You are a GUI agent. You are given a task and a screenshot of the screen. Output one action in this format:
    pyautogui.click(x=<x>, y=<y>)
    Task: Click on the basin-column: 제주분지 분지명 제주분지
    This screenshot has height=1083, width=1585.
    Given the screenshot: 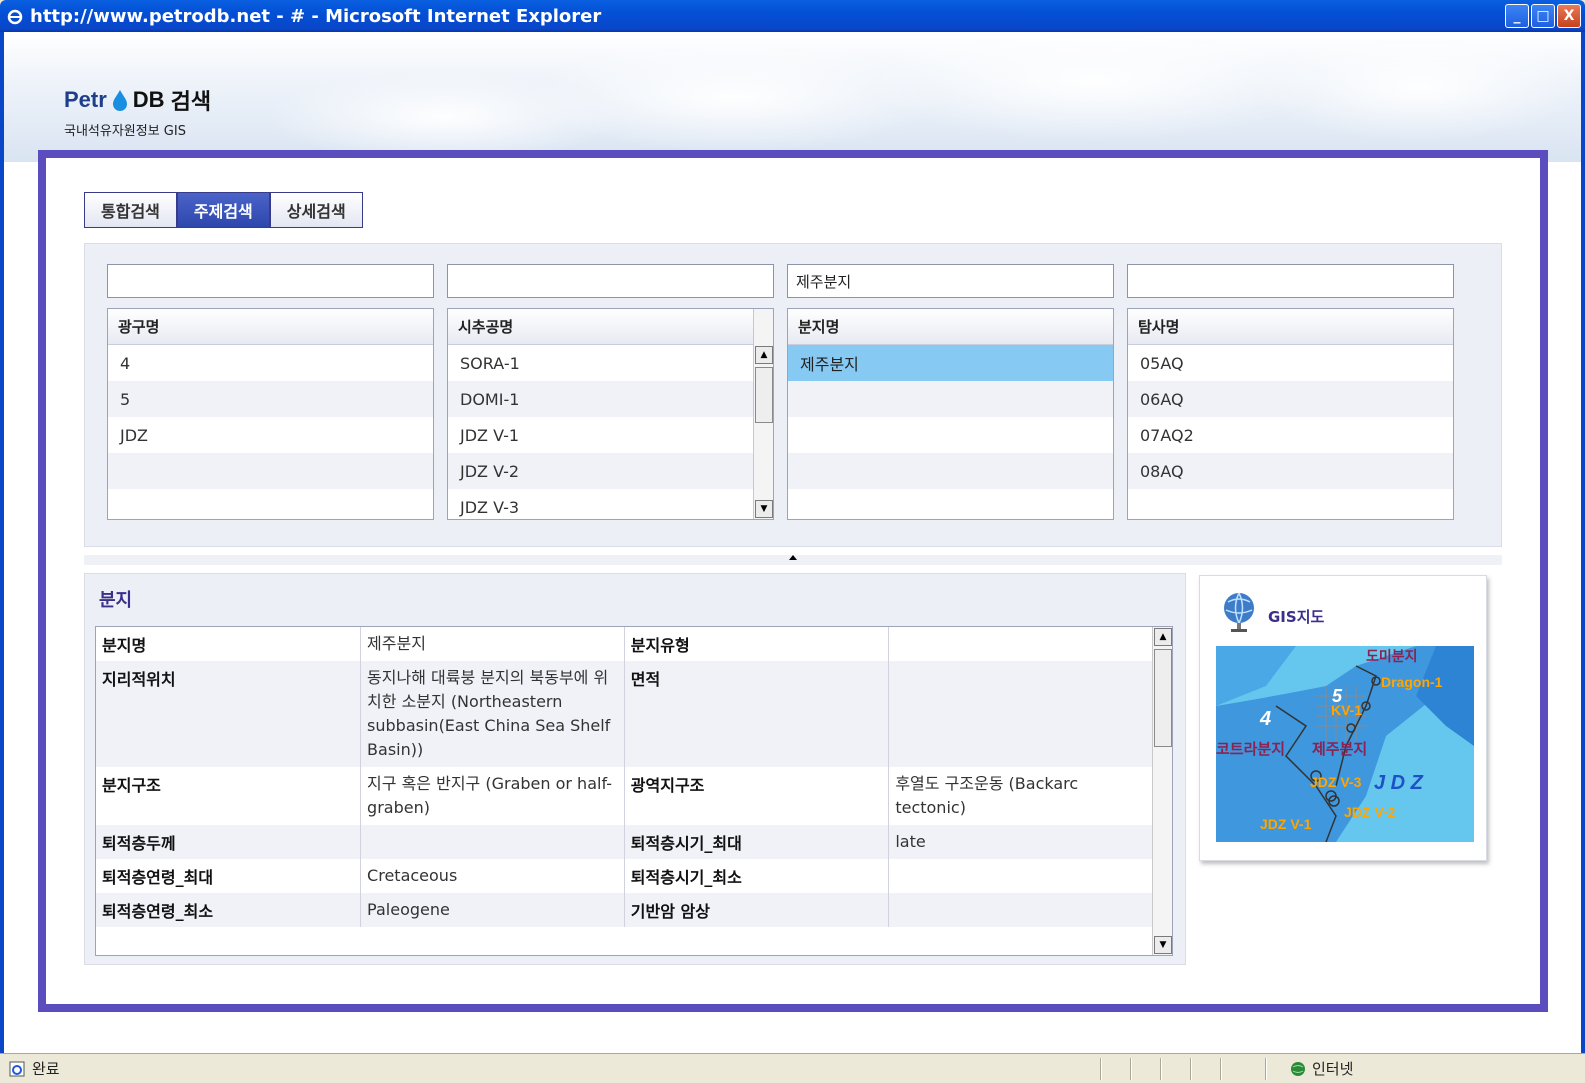 What is the action you would take?
    pyautogui.click(x=950, y=392)
    